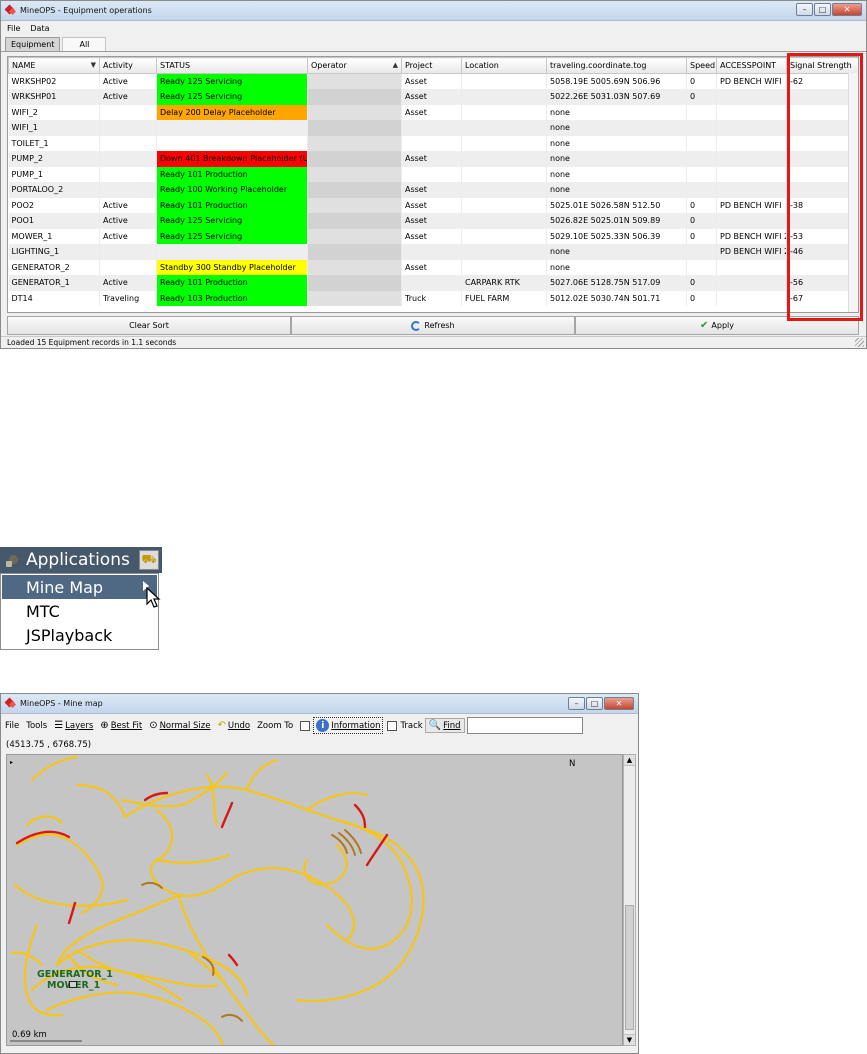 This screenshot has width=867, height=1054. I want to click on mine-map-window-title: MineOPS - Mine map, so click(61, 703).